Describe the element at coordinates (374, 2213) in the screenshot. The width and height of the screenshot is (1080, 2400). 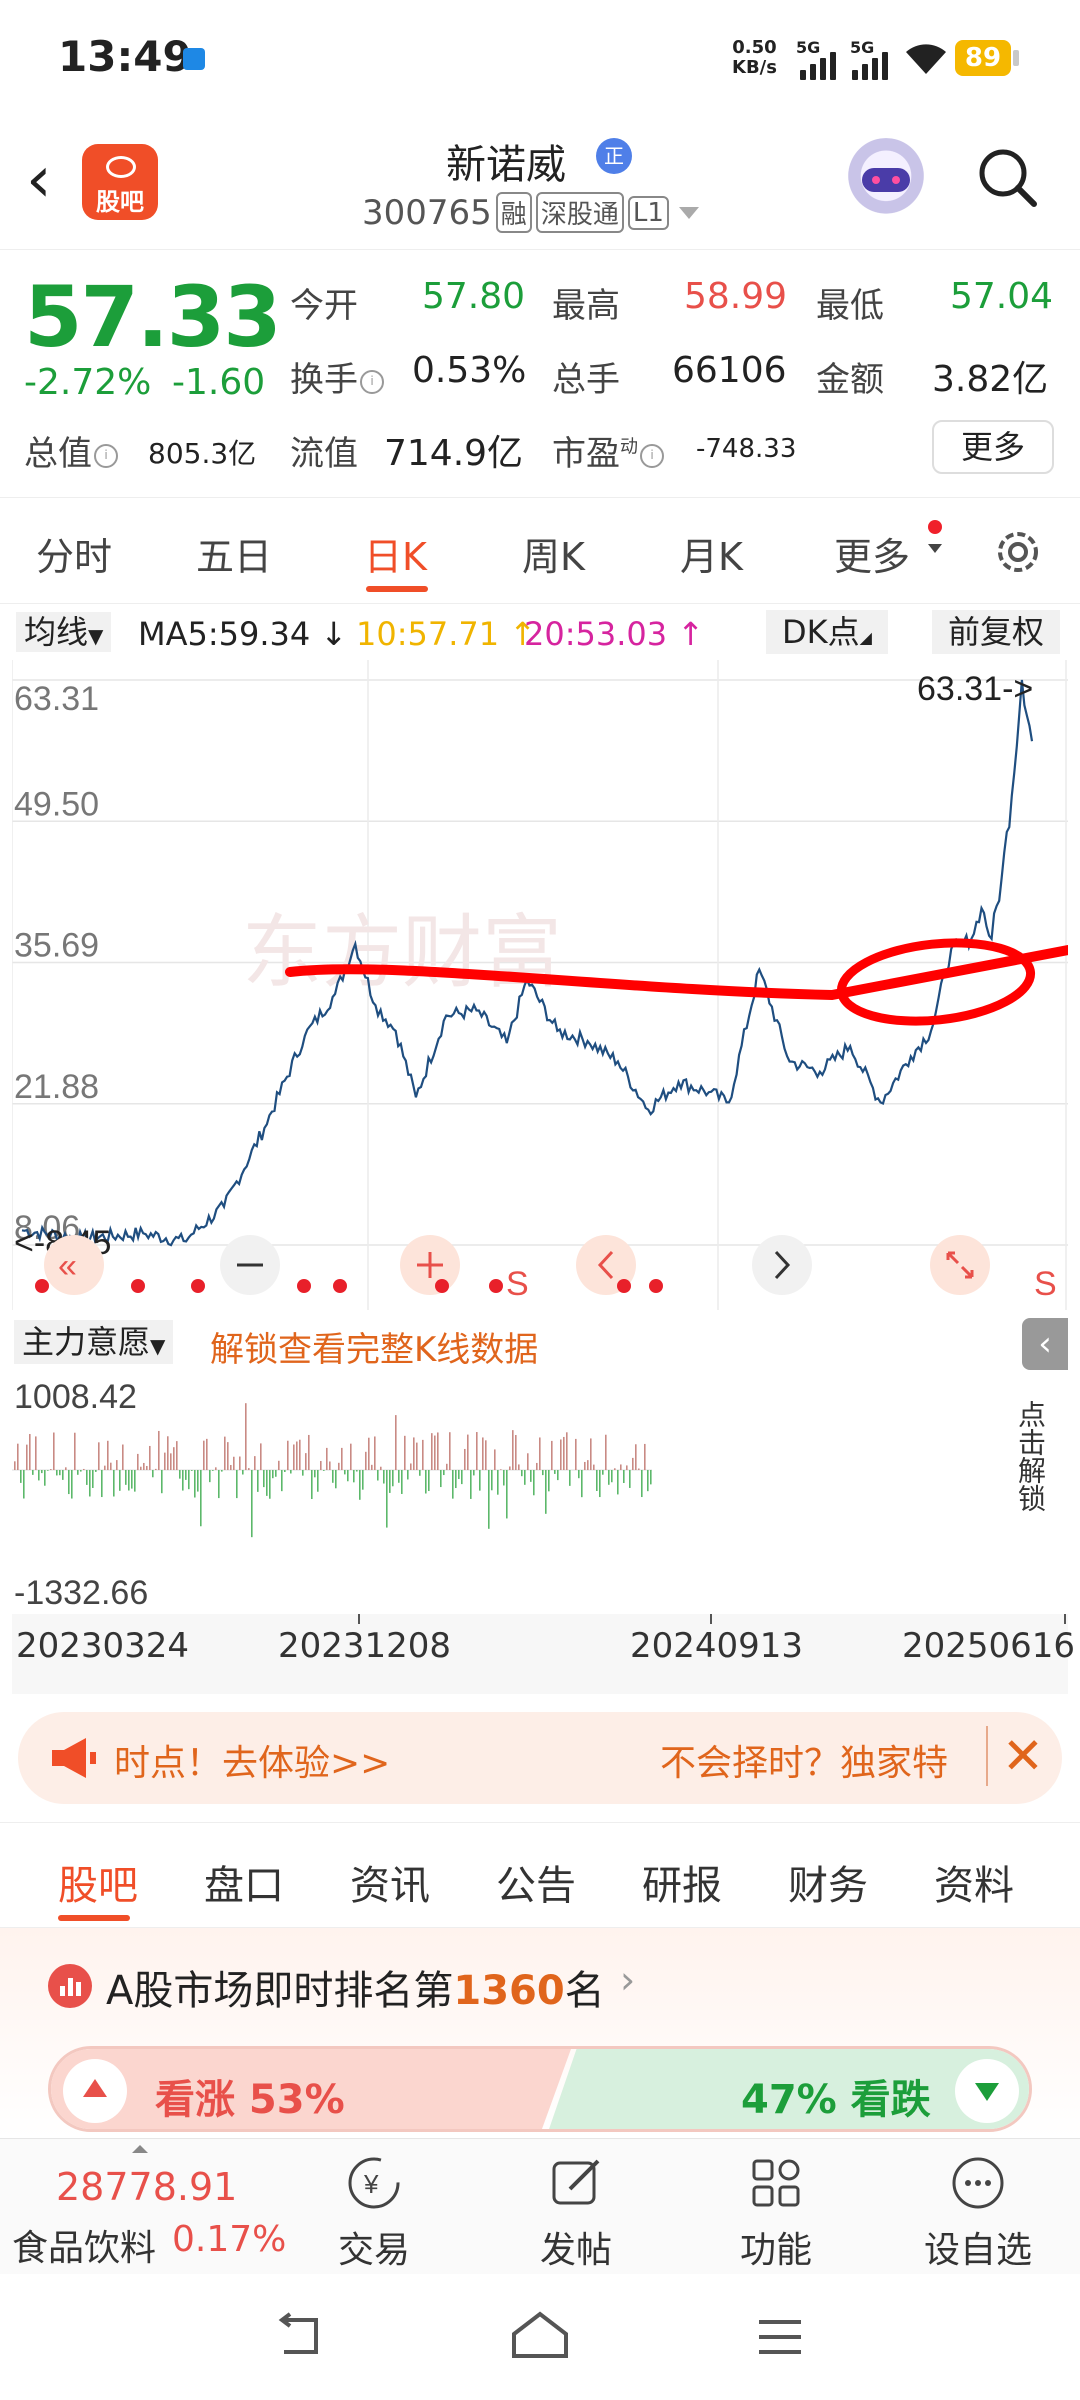
I see `trade-button: ¥ 交易` at that location.